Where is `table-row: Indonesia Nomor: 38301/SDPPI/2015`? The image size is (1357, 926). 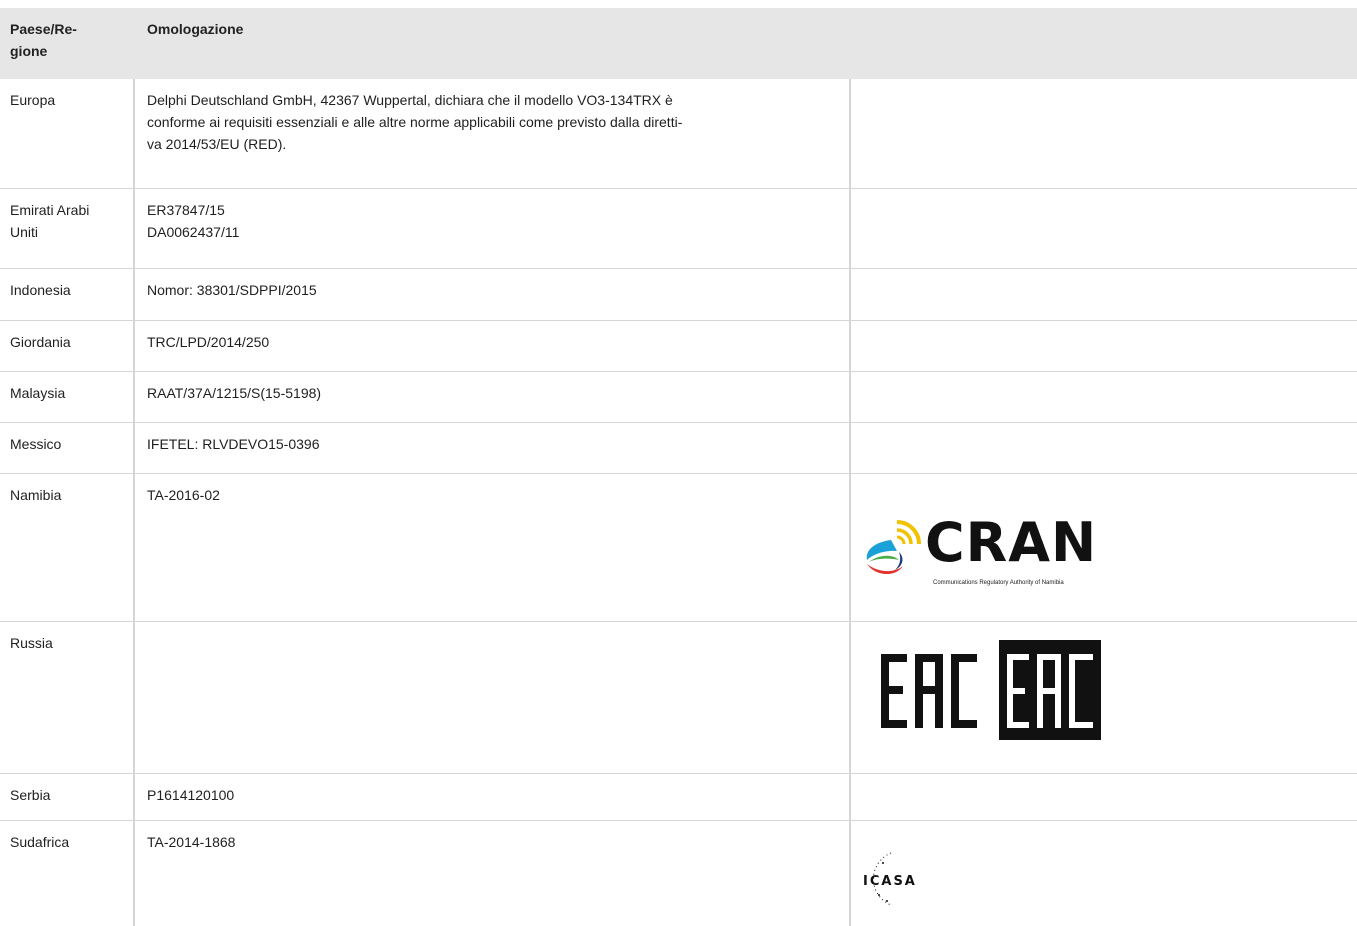
table-row: Indonesia Nomor: 38301/SDPPI/2015 is located at coordinates (678, 295).